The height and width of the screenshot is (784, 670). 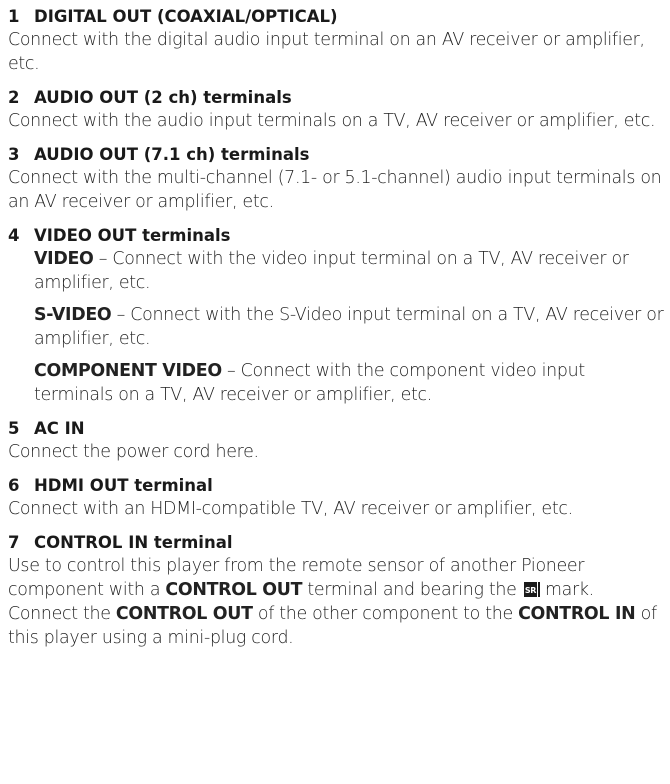 I want to click on subitem-label: VIDEO, so click(x=64, y=259).